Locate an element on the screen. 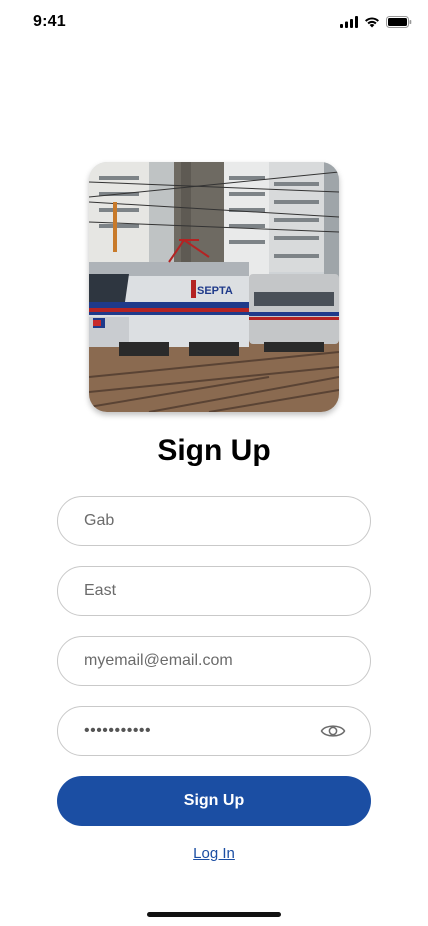  eye-icon is located at coordinates (333, 733).